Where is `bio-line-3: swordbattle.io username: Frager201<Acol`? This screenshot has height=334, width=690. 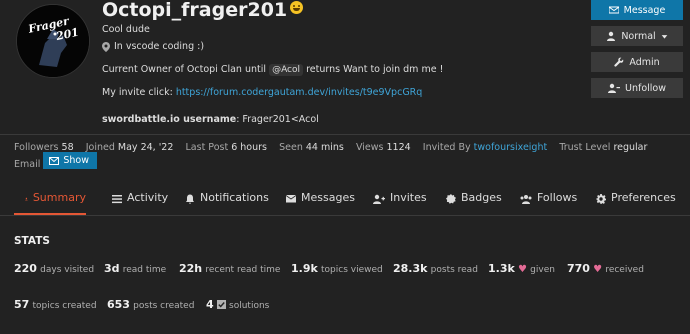
bio-line-3: swordbattle.io username: Frager201<Acol is located at coordinates (210, 119).